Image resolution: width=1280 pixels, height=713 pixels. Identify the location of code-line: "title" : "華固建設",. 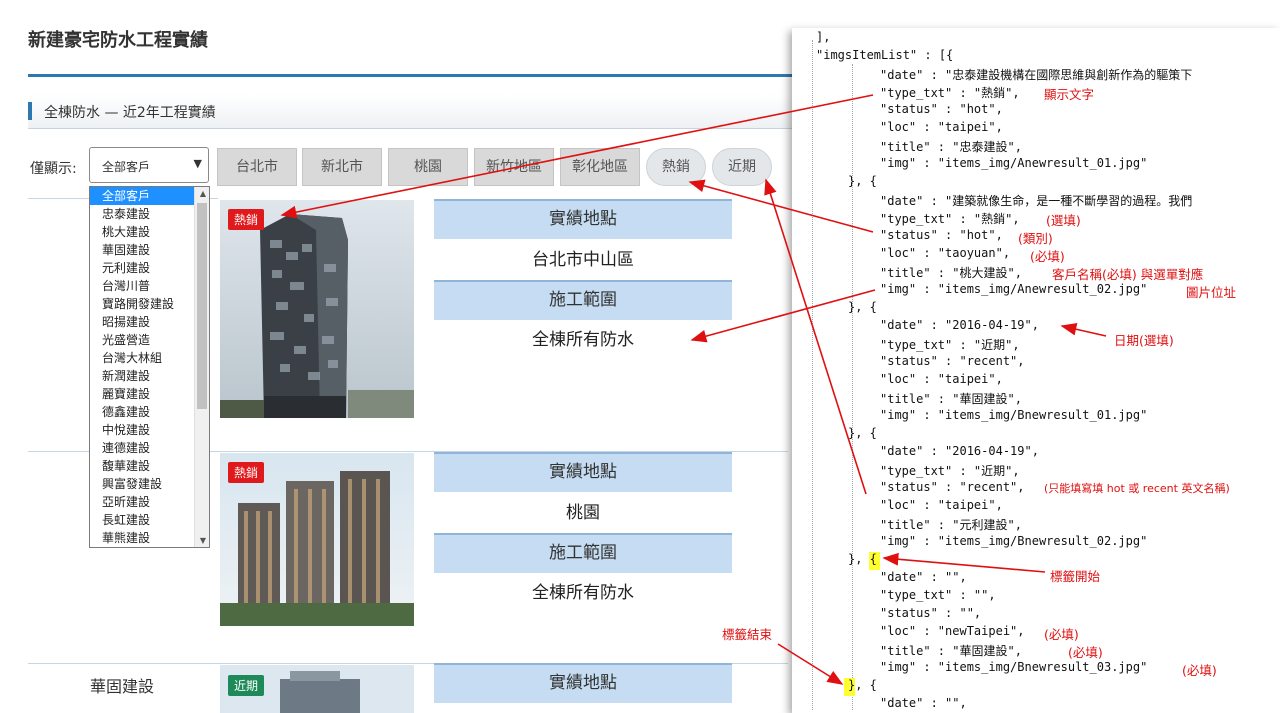
(951, 651).